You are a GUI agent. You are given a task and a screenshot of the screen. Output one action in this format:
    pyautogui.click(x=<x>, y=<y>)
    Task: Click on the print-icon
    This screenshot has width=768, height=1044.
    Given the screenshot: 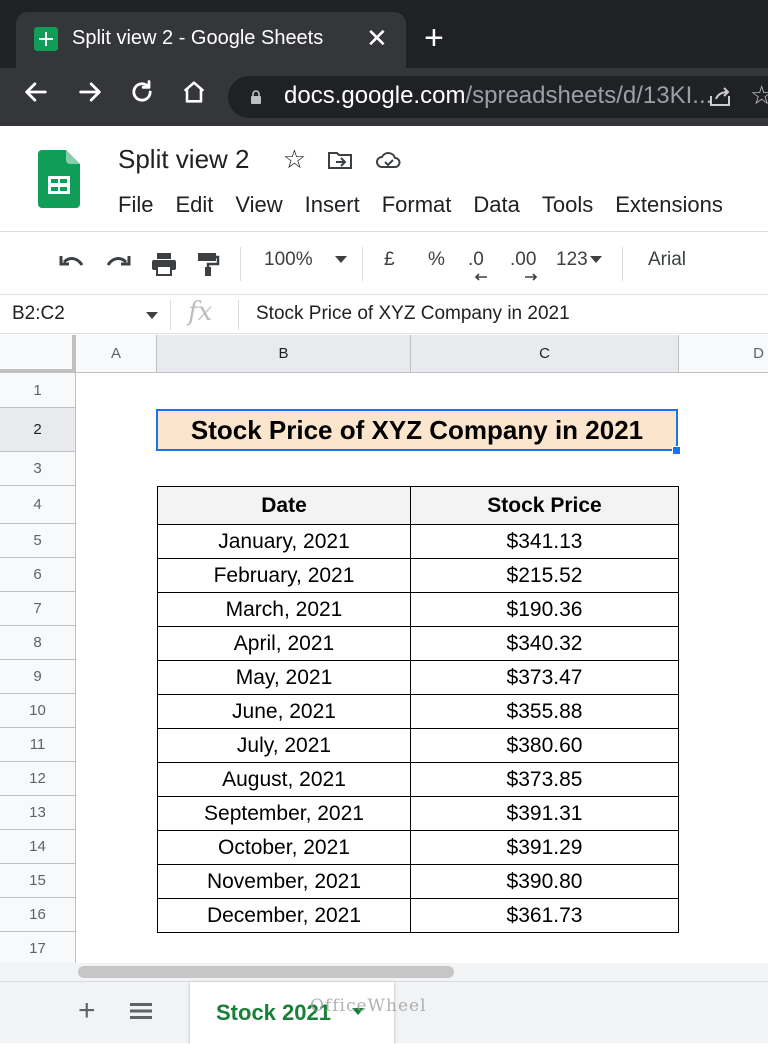 What is the action you would take?
    pyautogui.click(x=164, y=264)
    